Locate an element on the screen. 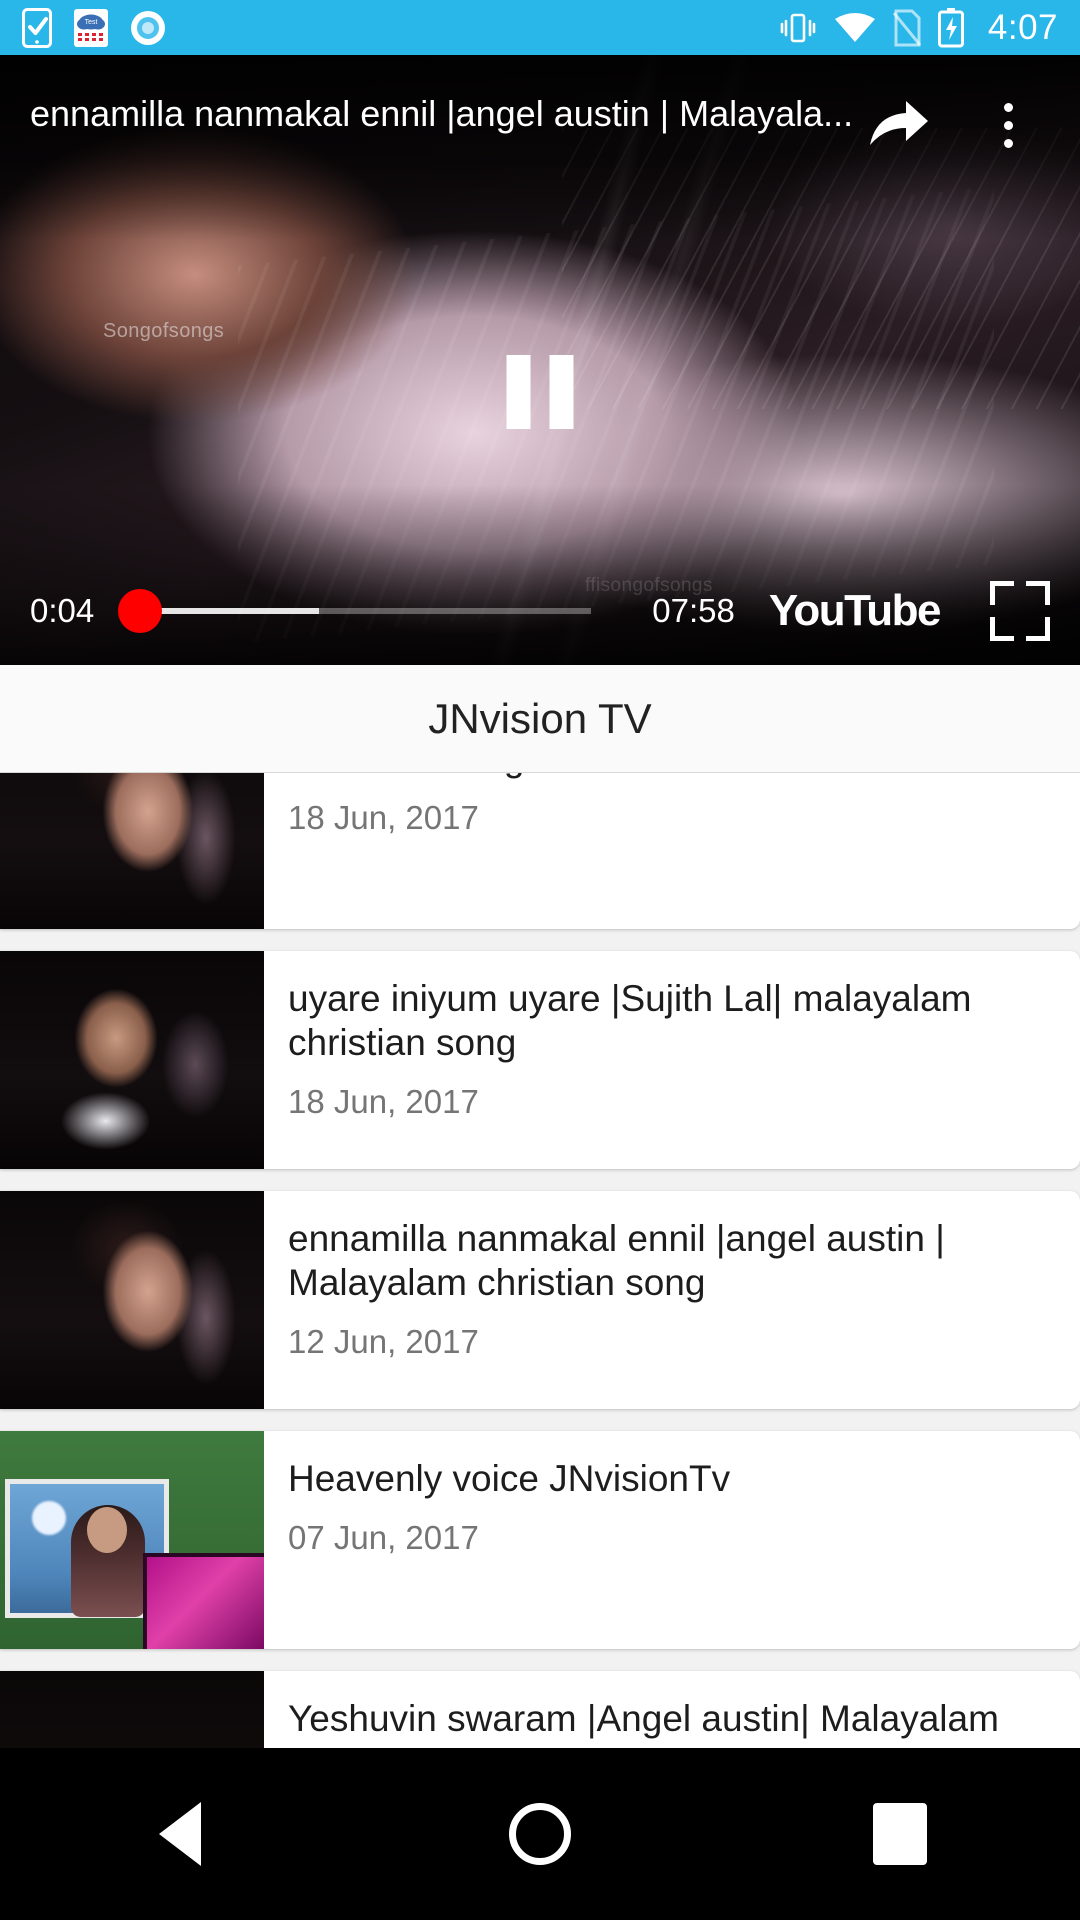 This screenshot has height=1920, width=1080. sim-card-icon is located at coordinates (907, 27).